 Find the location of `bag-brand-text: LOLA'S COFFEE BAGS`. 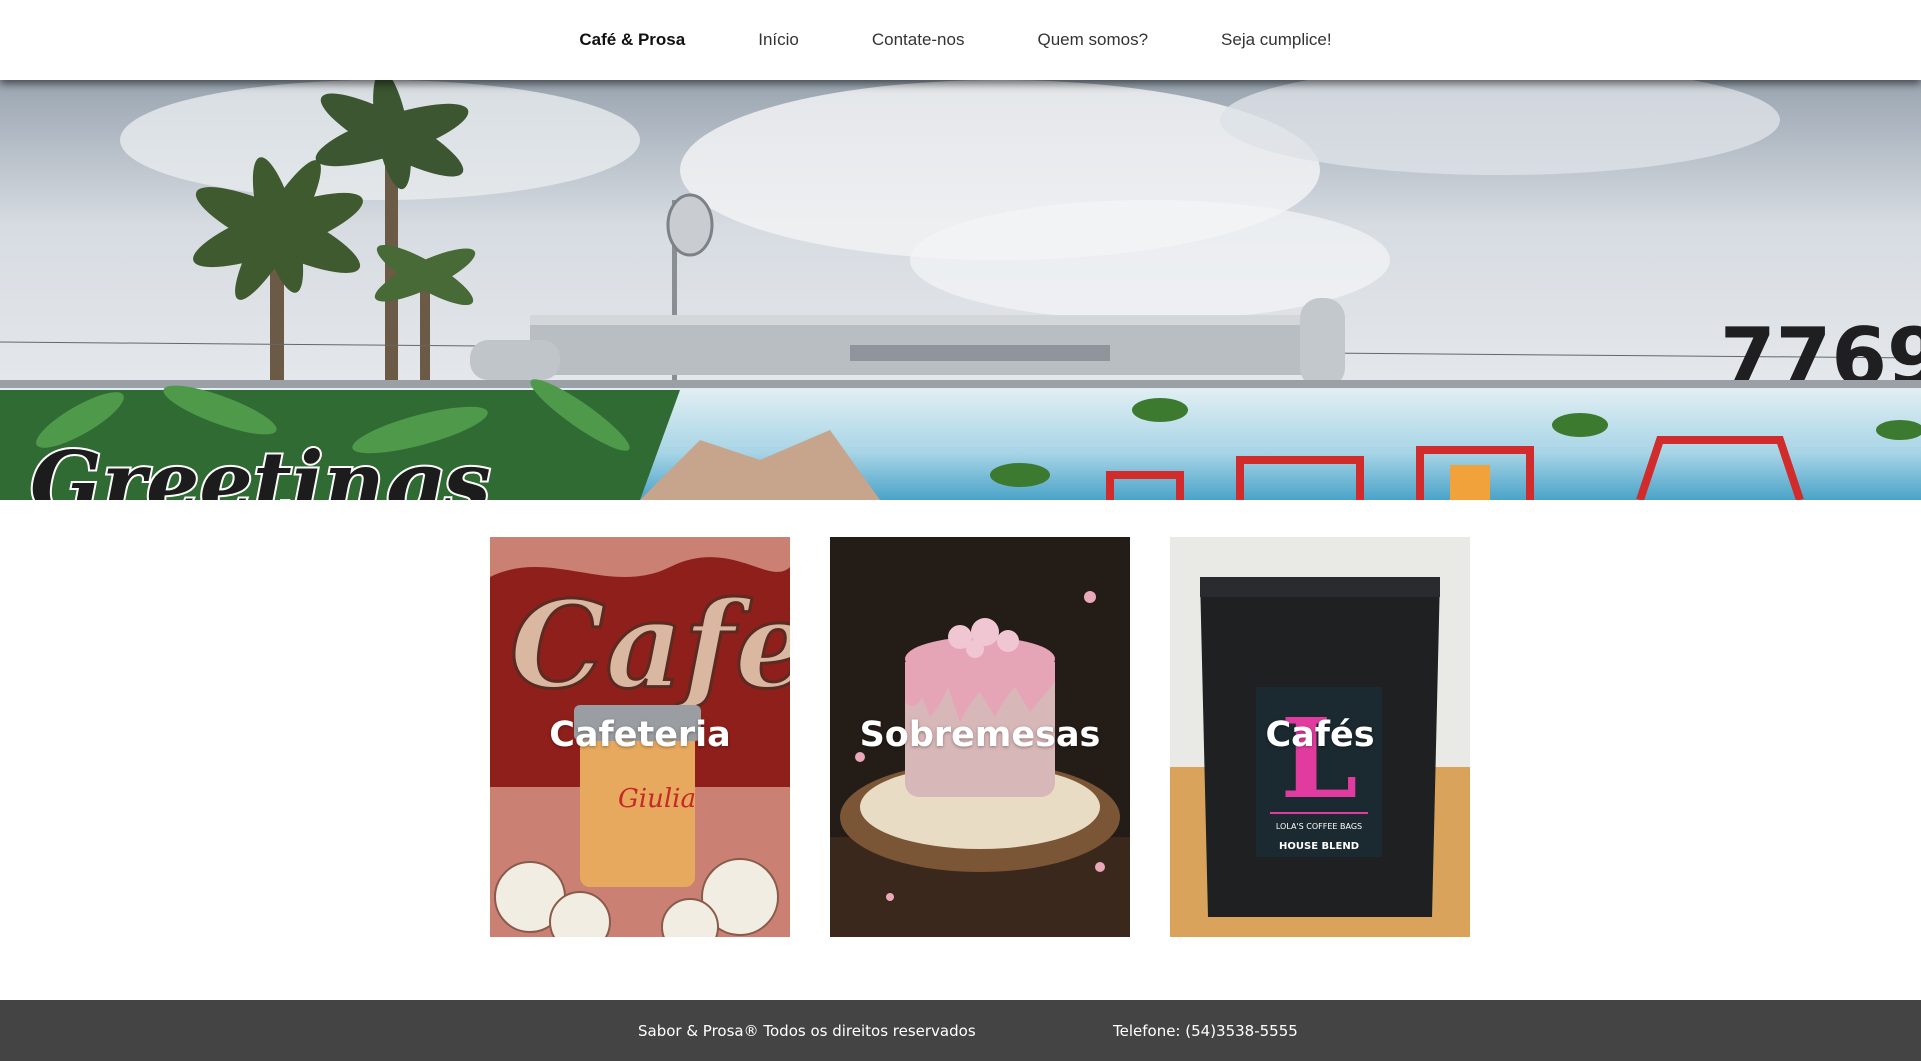

bag-brand-text: LOLA'S COFFEE BAGS is located at coordinates (1319, 826).